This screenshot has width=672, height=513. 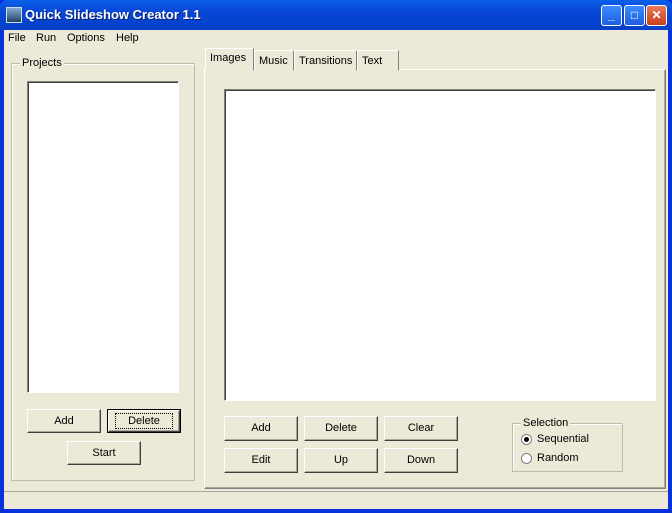 I want to click on image-up-button: Up, so click(x=341, y=460).